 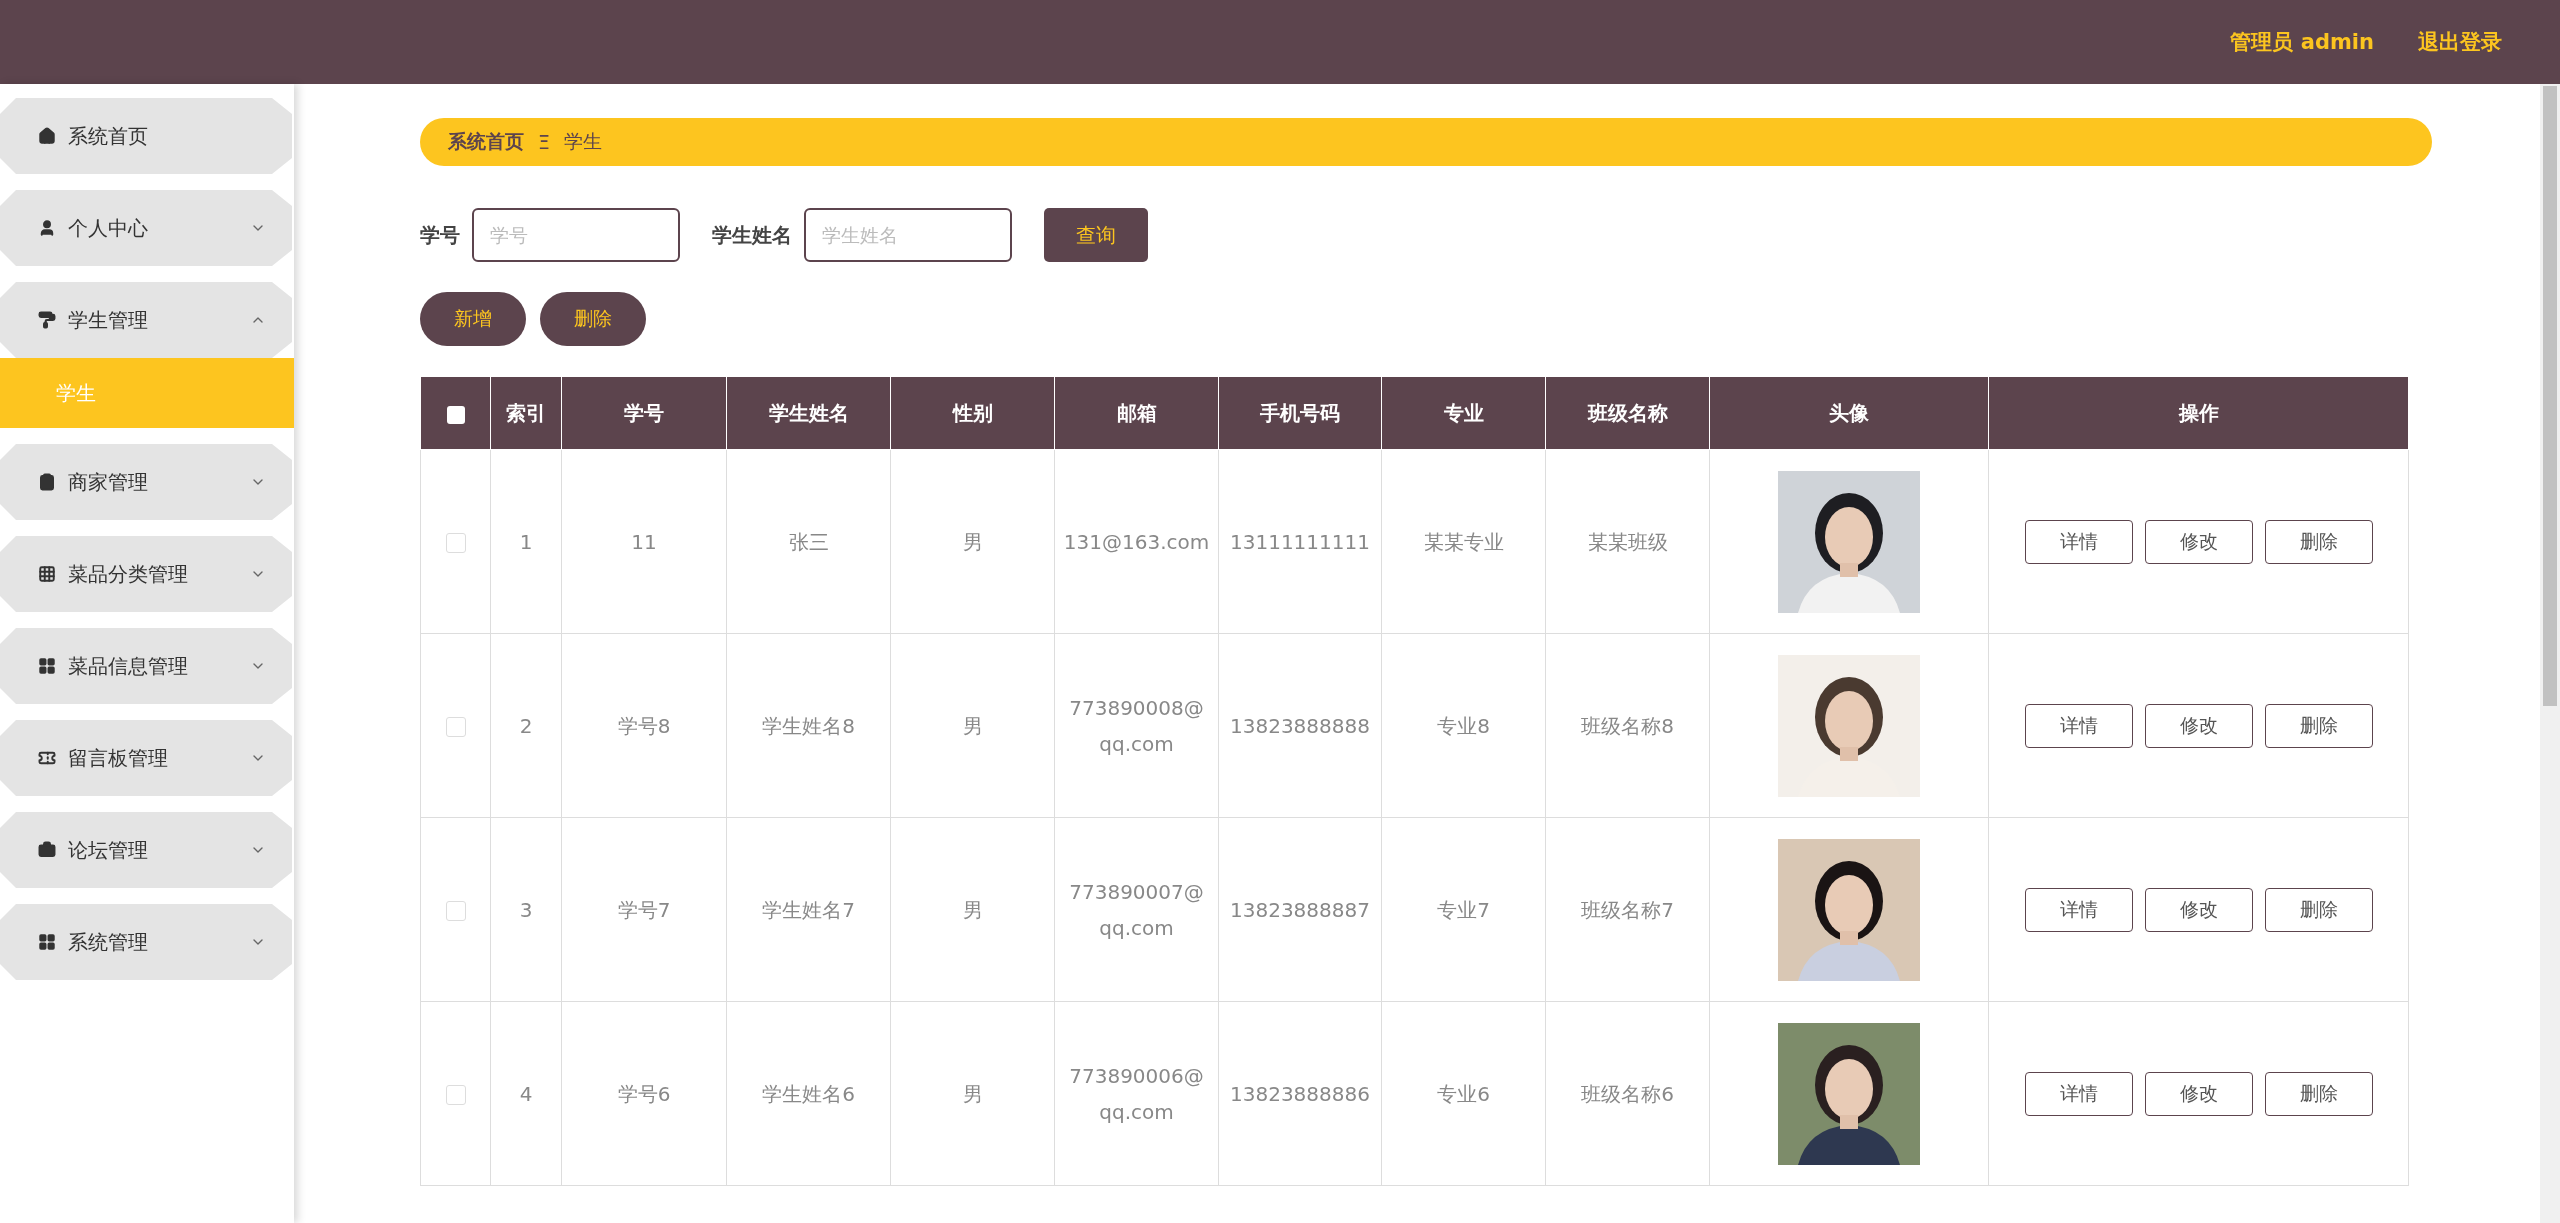 What do you see at coordinates (1463, 541) in the screenshot?
I see `table-cell: 某某专业` at bounding box center [1463, 541].